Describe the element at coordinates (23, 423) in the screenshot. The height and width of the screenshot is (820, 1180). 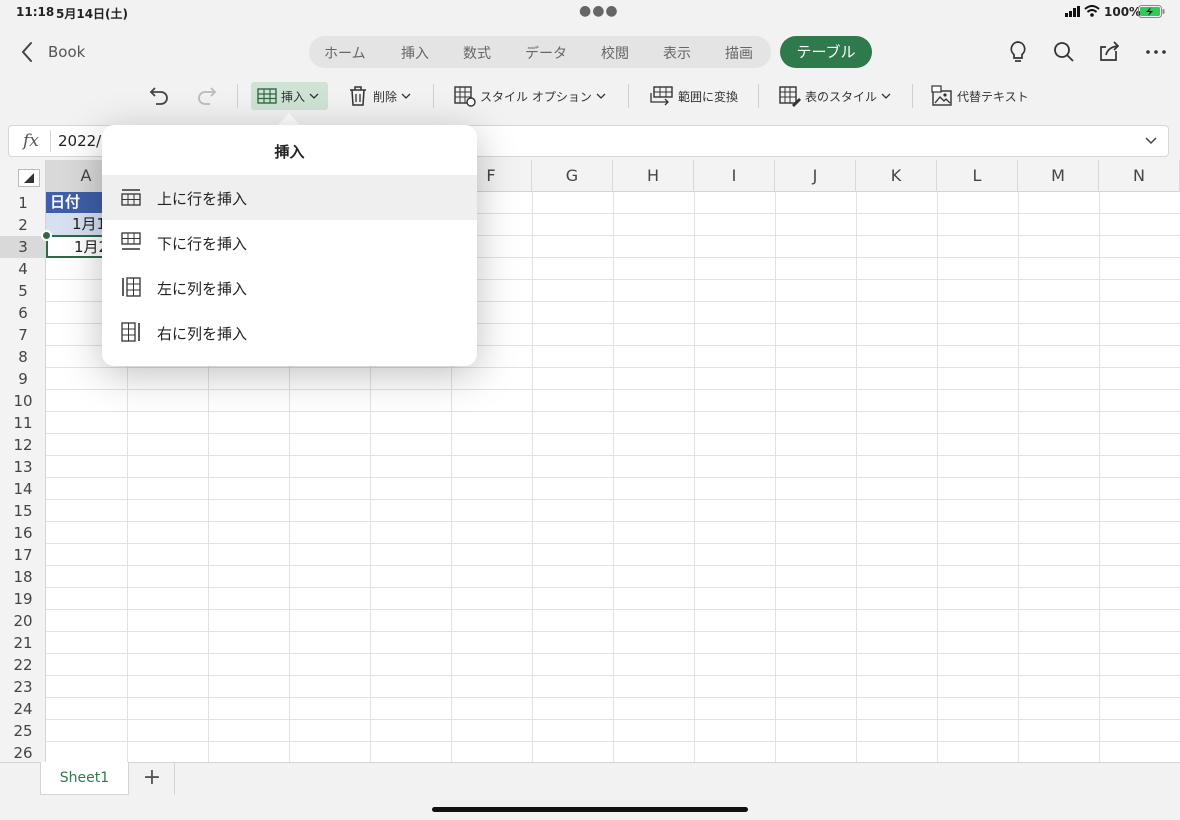
I see `row-header: 11` at that location.